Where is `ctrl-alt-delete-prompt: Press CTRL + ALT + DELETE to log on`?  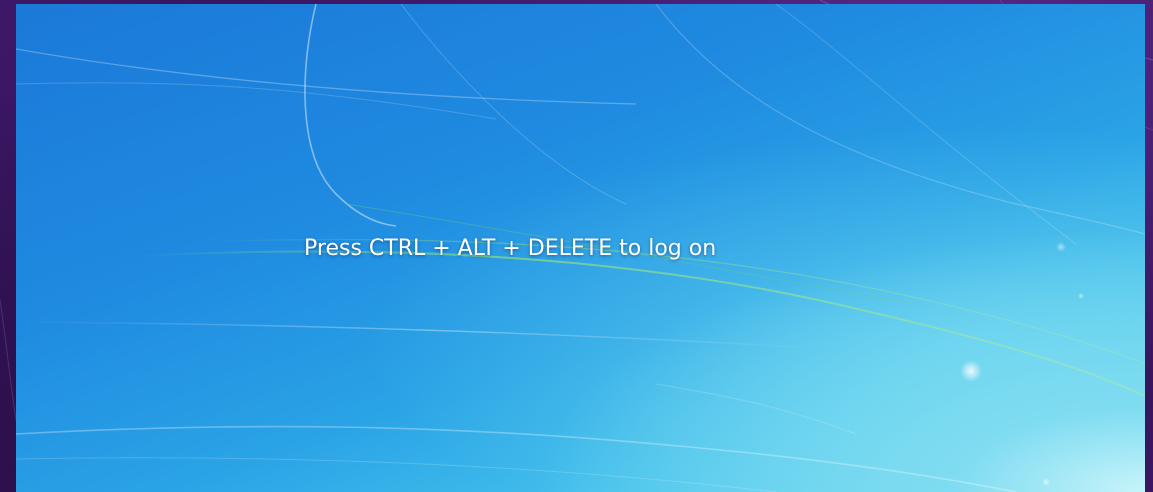
ctrl-alt-delete-prompt: Press CTRL + ALT + DELETE to log on is located at coordinates (510, 248).